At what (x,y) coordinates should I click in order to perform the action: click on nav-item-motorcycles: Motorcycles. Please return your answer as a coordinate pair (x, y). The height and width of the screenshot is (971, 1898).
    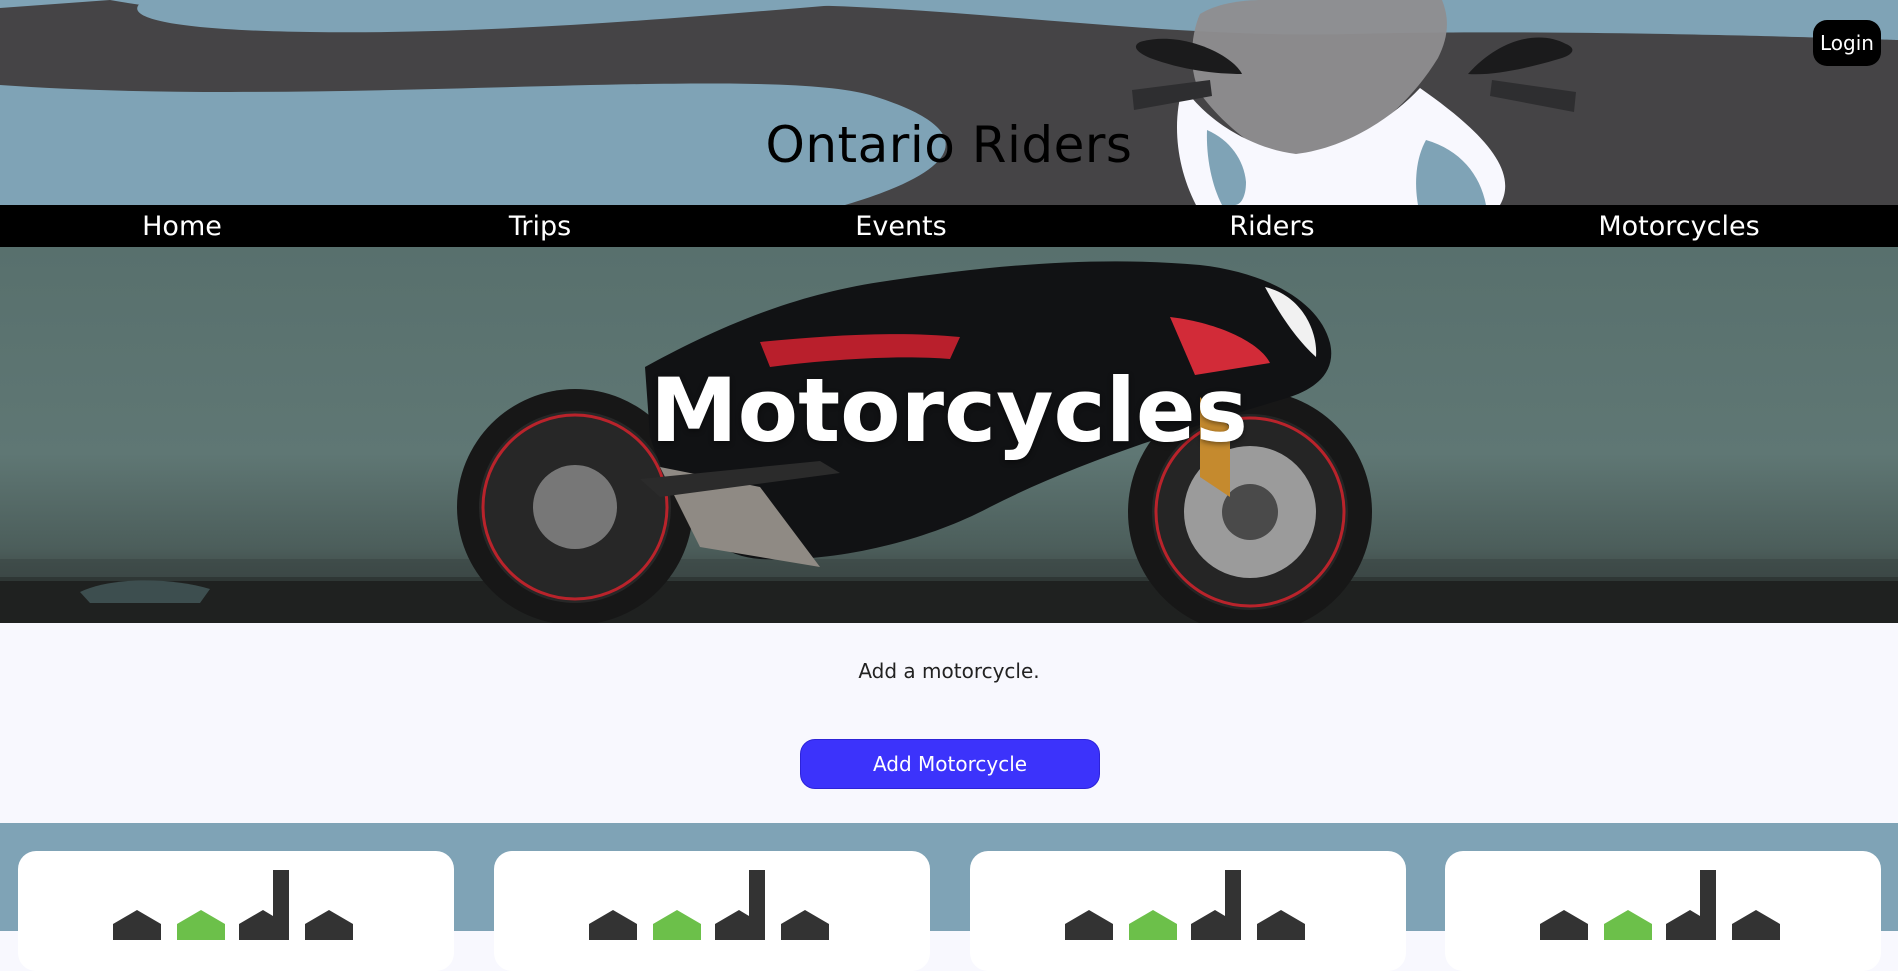
    Looking at the image, I should click on (1678, 227).